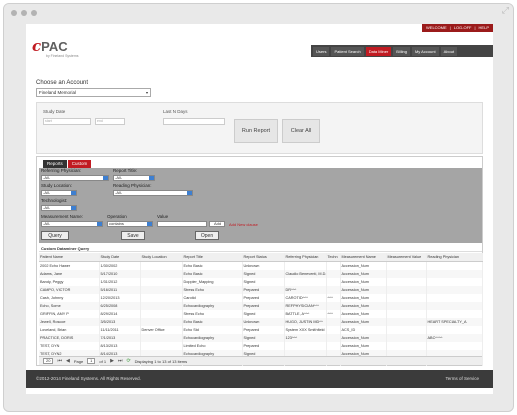  I want to click on nav-users: Users, so click(321, 51).